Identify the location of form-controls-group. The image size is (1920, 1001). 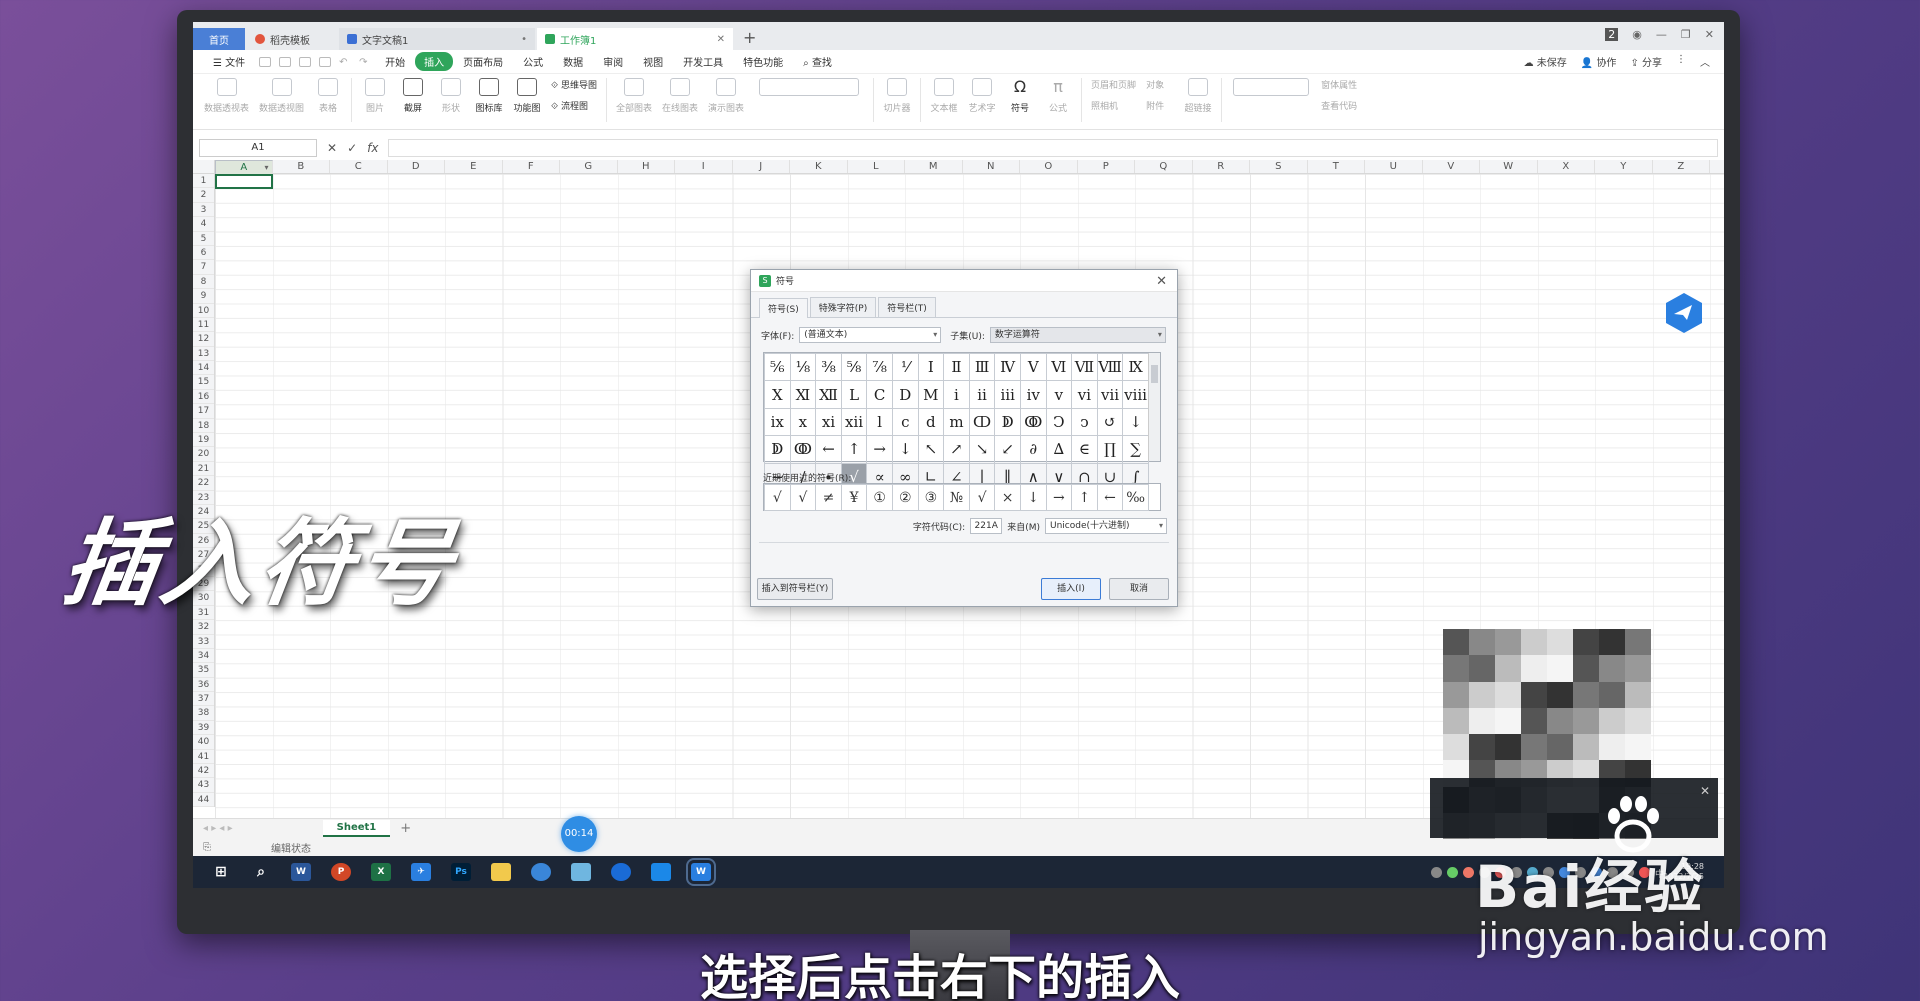
(1271, 89).